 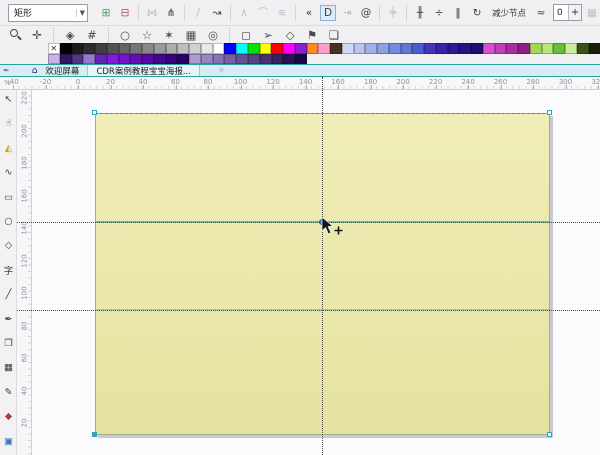 What do you see at coordinates (244, 13) in the screenshot?
I see `cusp-node-icon: ∧` at bounding box center [244, 13].